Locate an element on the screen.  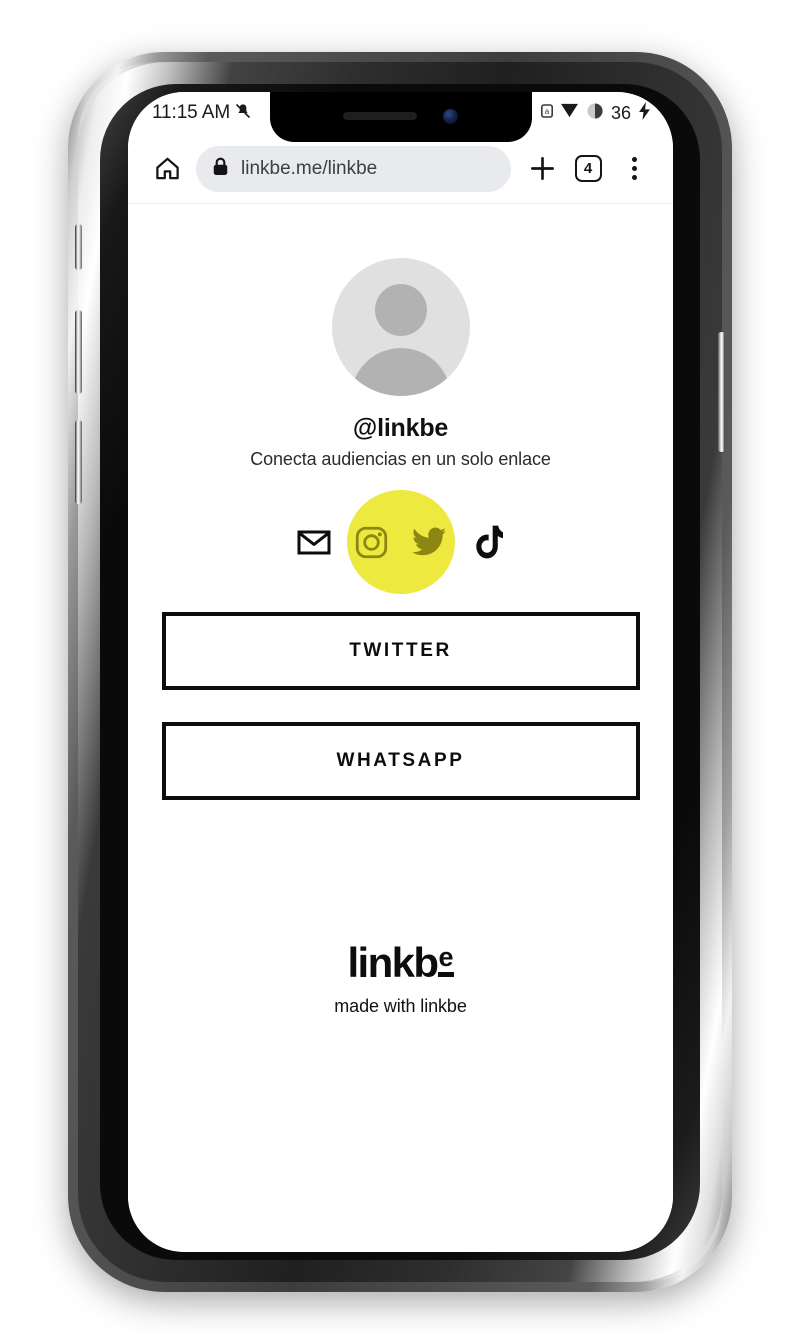
app-notification-icon: a is located at coordinates (546, 113).